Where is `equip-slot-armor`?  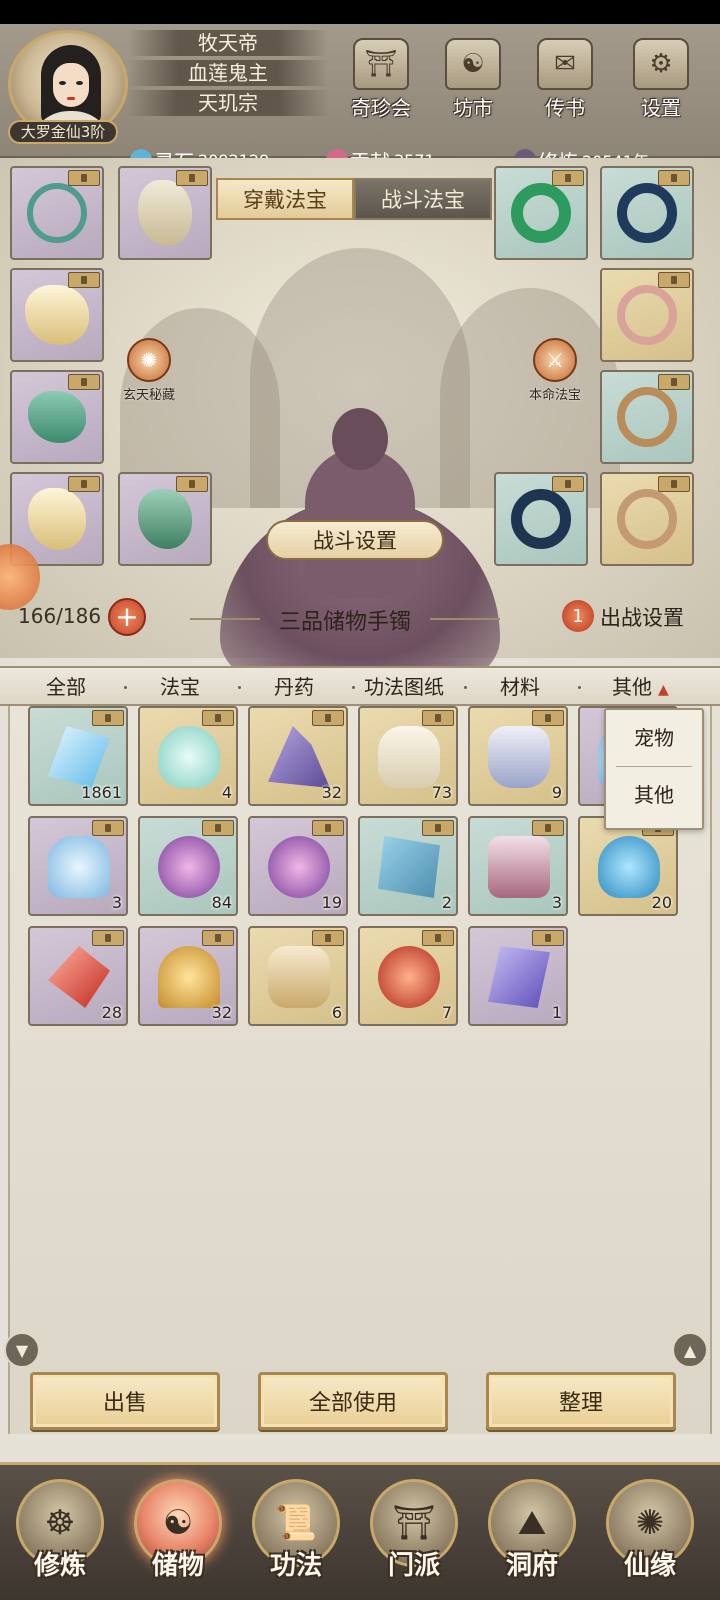 equip-slot-armor is located at coordinates (57, 315).